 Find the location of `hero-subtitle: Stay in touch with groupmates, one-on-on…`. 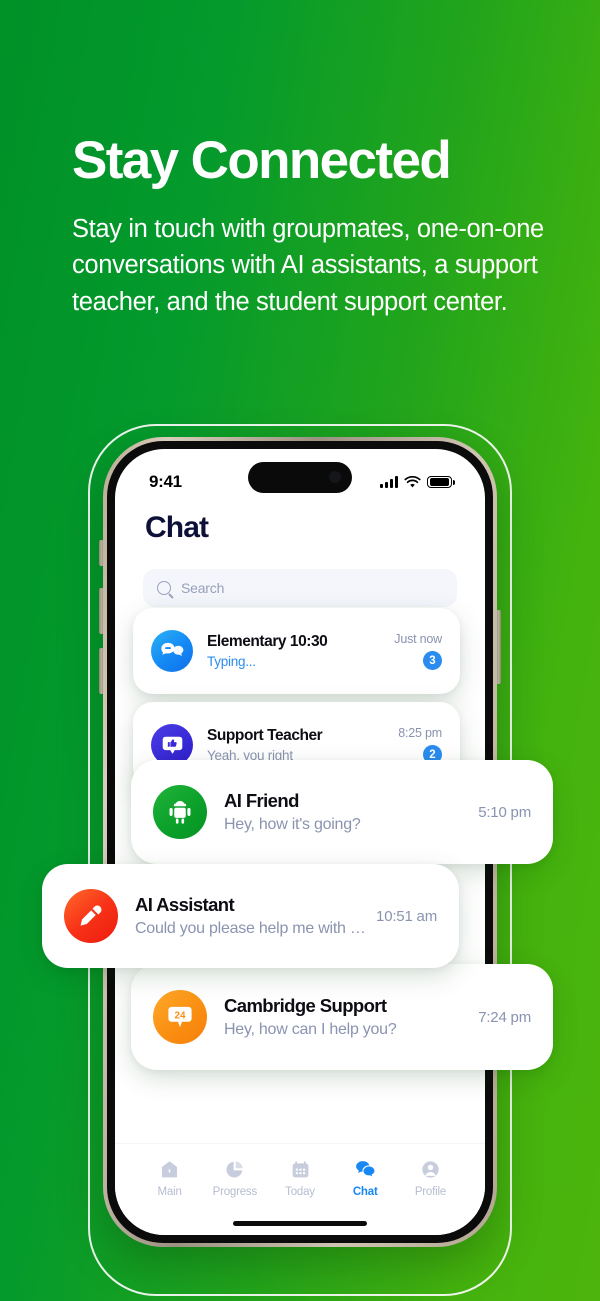

hero-subtitle: Stay in touch with groupmates, one-on-on… is located at coordinates (308, 265).